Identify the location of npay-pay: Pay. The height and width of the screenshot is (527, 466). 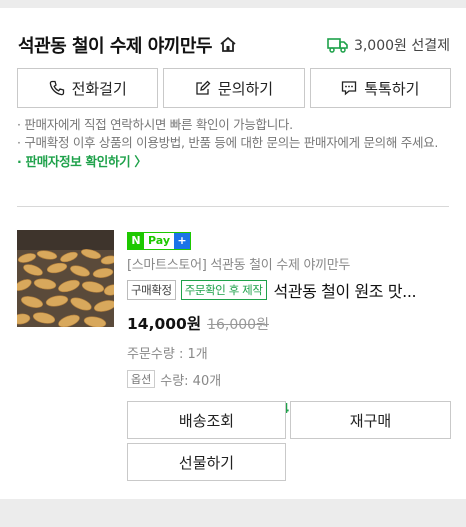
(159, 240).